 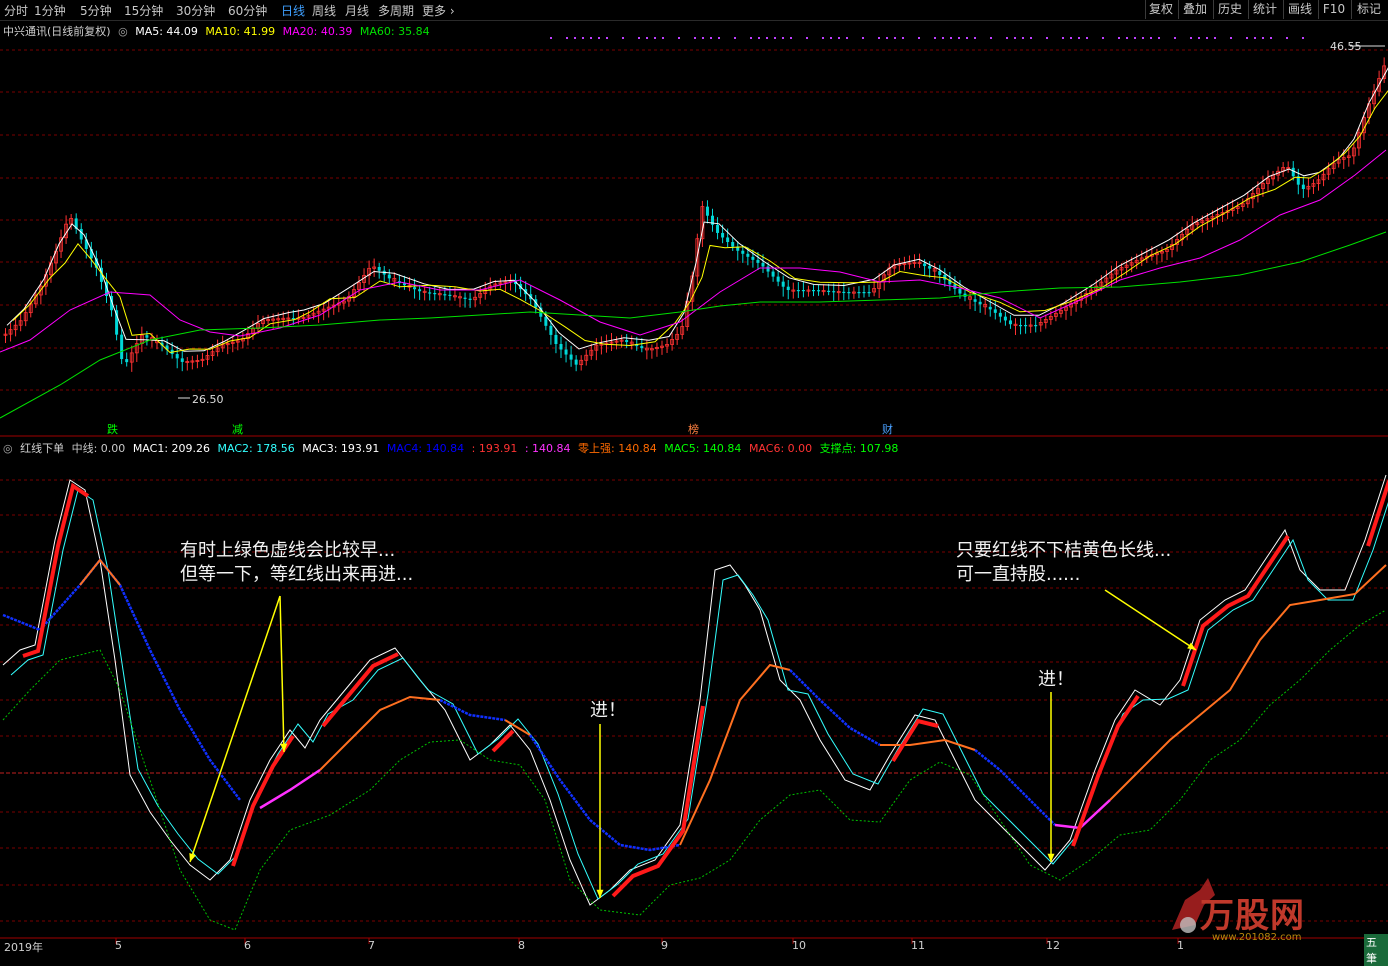 I want to click on ind-magenta-value: : 140.84, so click(x=547, y=448).